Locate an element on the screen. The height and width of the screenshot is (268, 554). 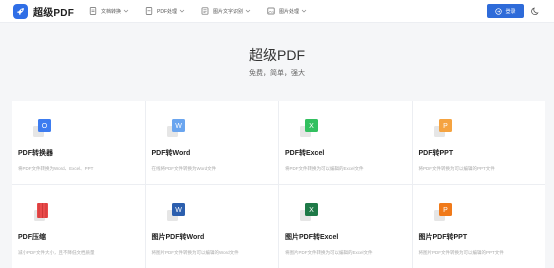
tool-card: X PDF转Excel 将PDF文件转换为可以编辑的Excel文件 is located at coordinates (345, 142).